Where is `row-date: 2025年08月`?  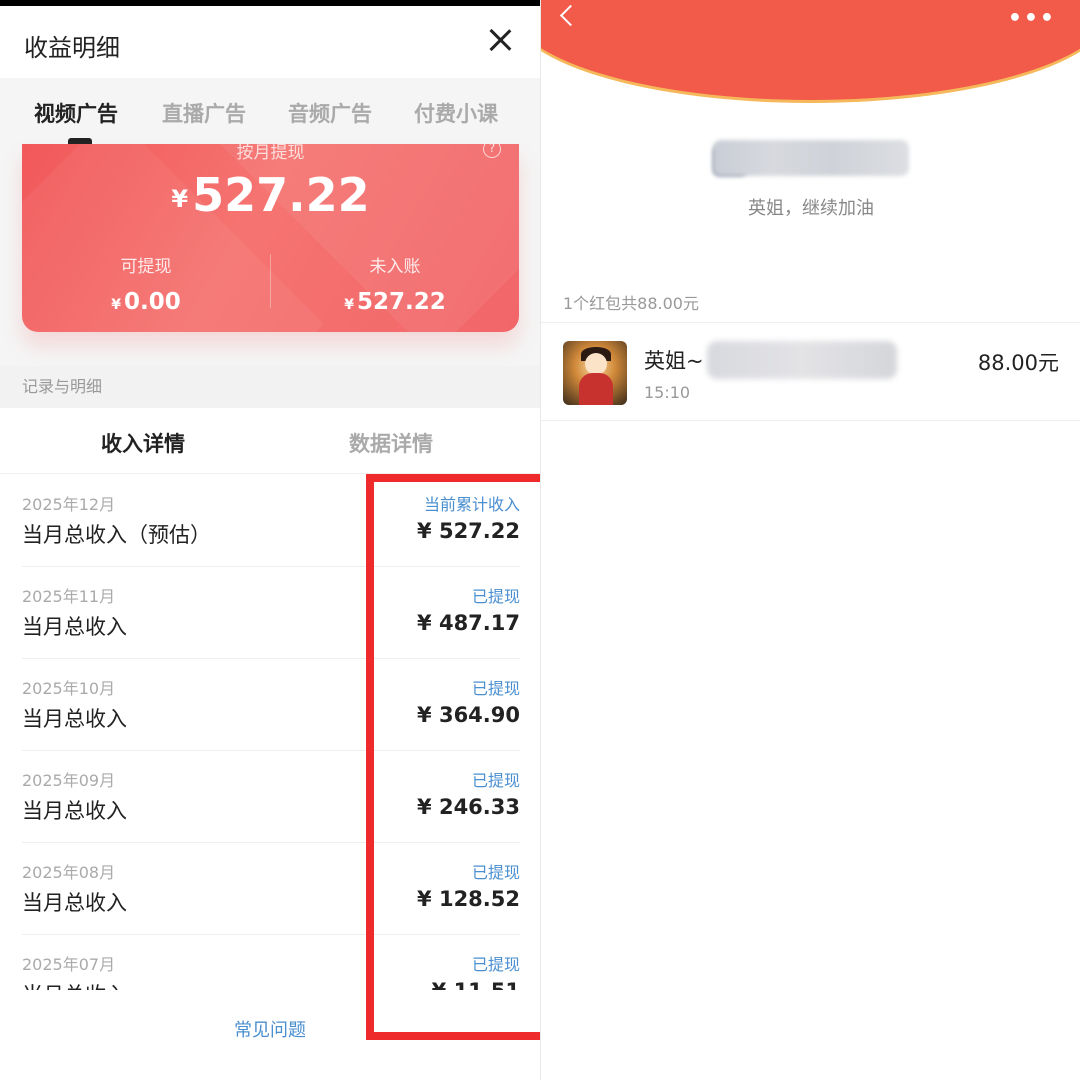 row-date: 2025年08月 is located at coordinates (69, 872).